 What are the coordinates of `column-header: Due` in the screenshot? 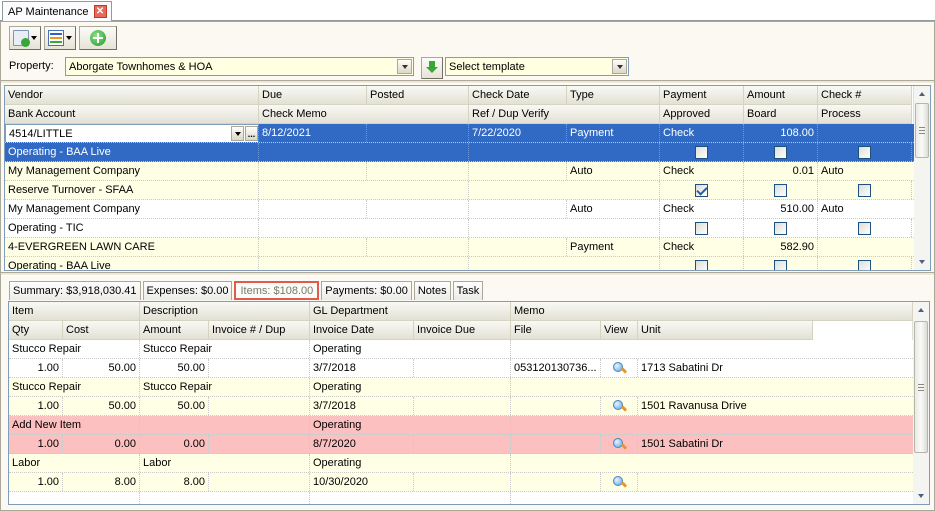 It's located at (313, 95).